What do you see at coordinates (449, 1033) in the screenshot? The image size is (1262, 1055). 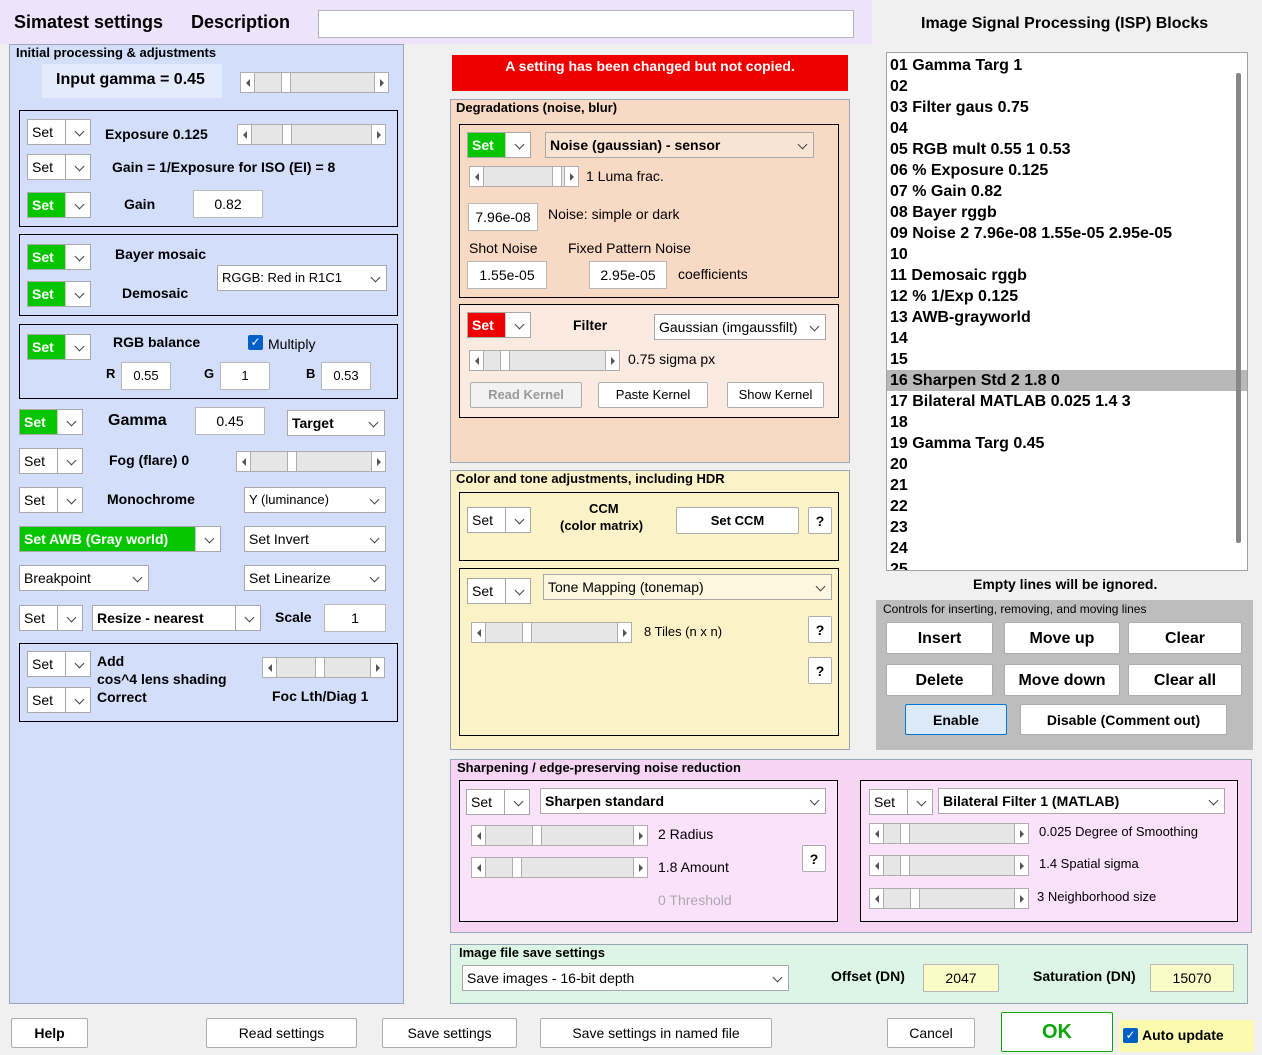 I see `save-settings-button: Save settings` at bounding box center [449, 1033].